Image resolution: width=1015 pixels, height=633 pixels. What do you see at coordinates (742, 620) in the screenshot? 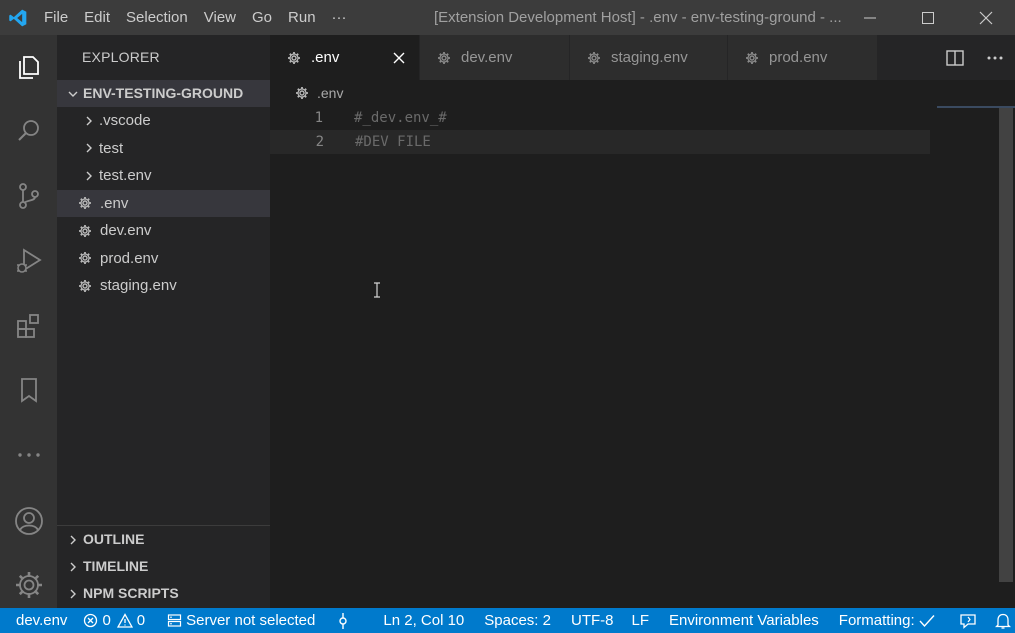
I see `status-language-mode: Environment Variables` at bounding box center [742, 620].